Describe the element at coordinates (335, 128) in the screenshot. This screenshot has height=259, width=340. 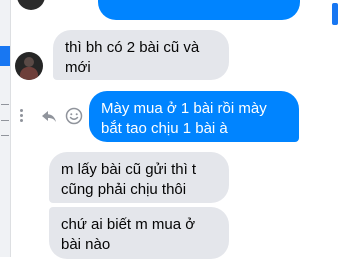
I see `right-scroll-area` at that location.